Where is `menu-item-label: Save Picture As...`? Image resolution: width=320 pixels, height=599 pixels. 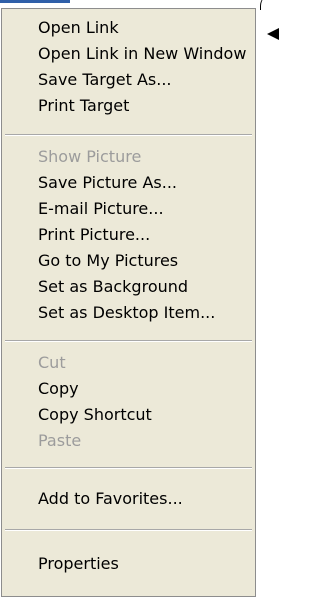 menu-item-label: Save Picture As... is located at coordinates (108, 182).